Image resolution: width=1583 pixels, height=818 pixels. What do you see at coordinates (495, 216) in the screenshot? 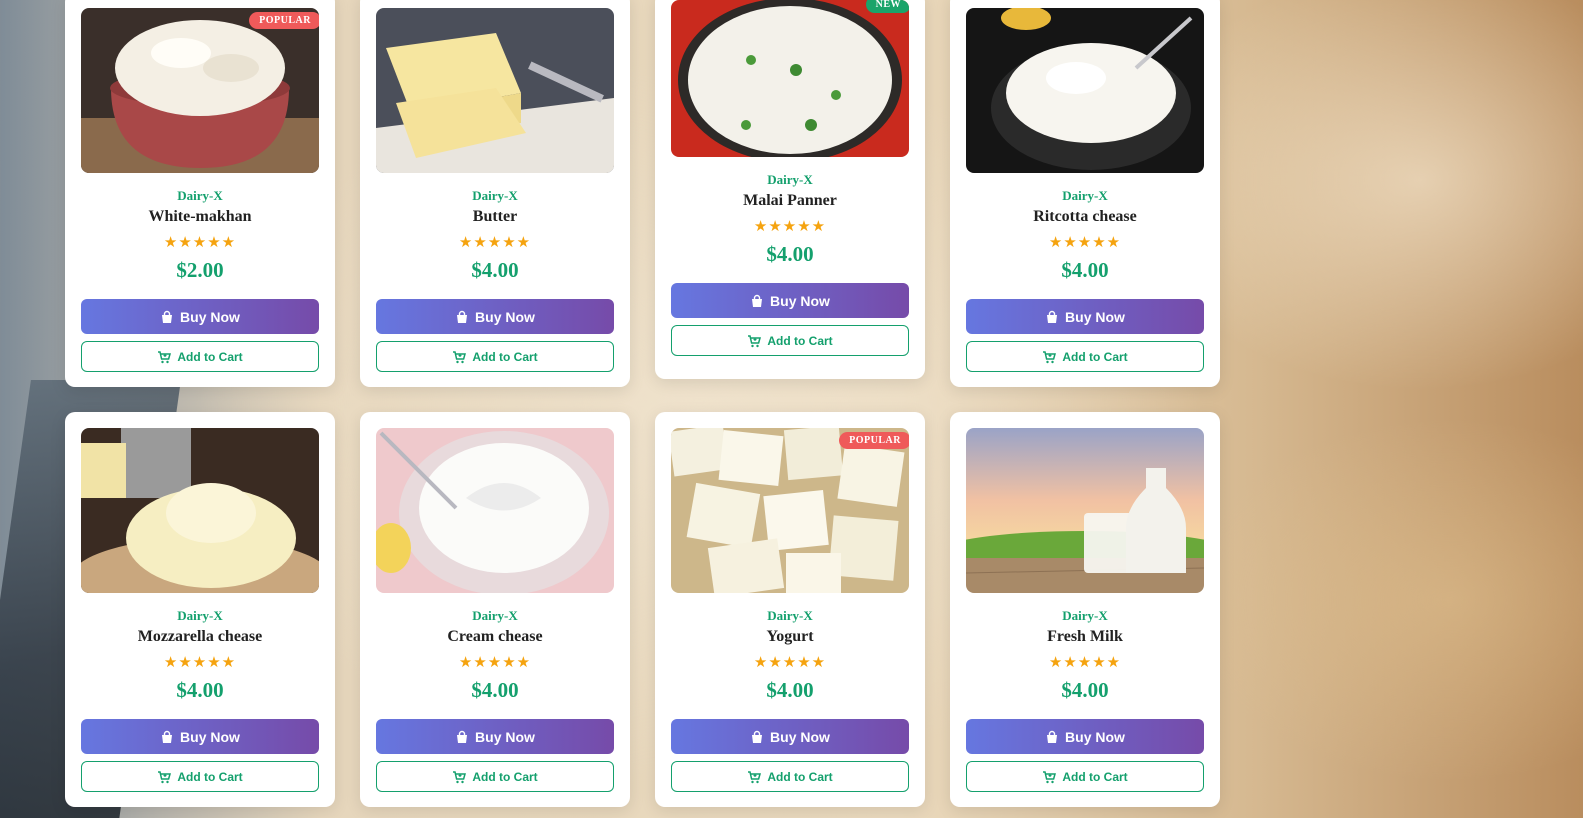
I see `product-name: Butter` at bounding box center [495, 216].